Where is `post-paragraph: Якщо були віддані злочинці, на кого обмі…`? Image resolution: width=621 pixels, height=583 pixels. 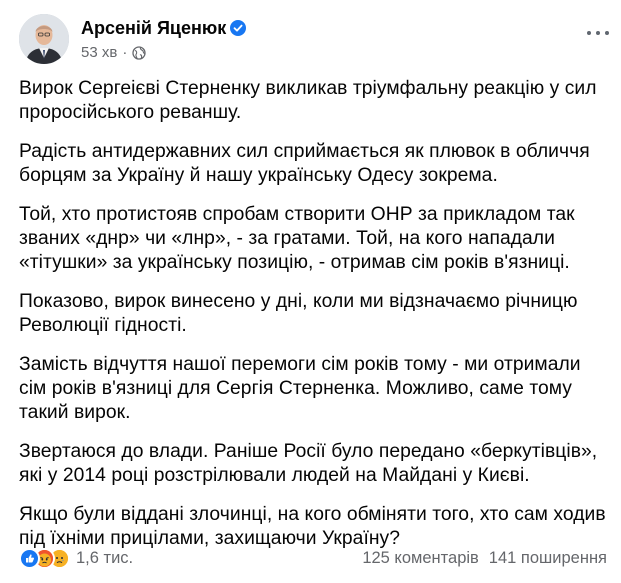 post-paragraph: Якщо були віддані злочинці, на кого обмі… is located at coordinates (312, 526).